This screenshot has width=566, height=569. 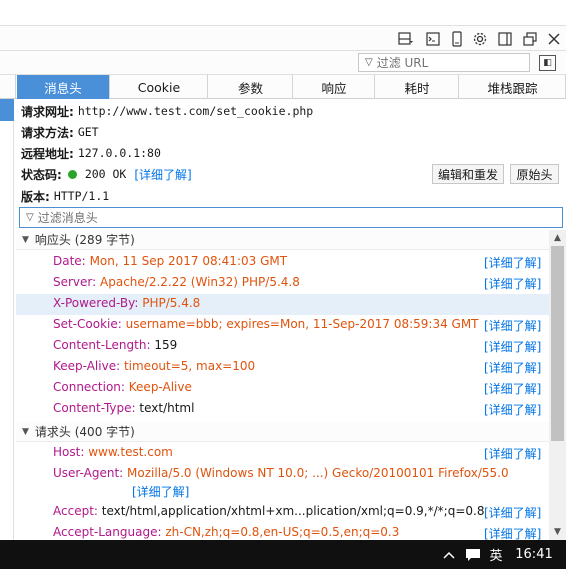 I want to click on header-value: 159, so click(x=166, y=345).